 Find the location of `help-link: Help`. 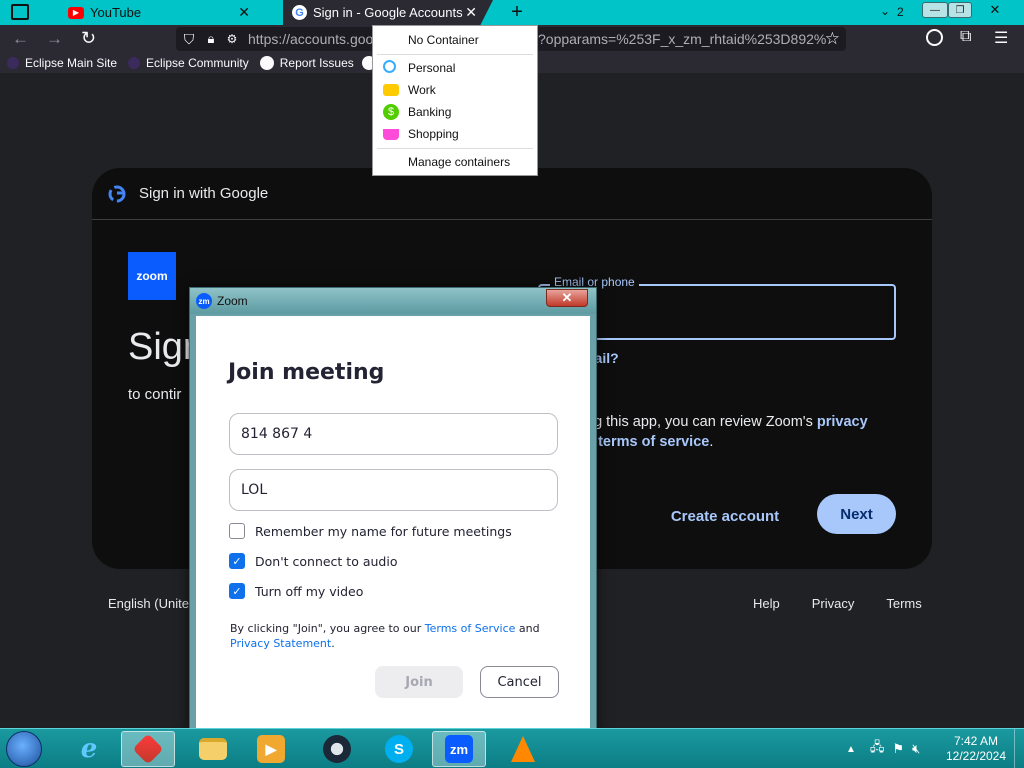

help-link: Help is located at coordinates (766, 603).